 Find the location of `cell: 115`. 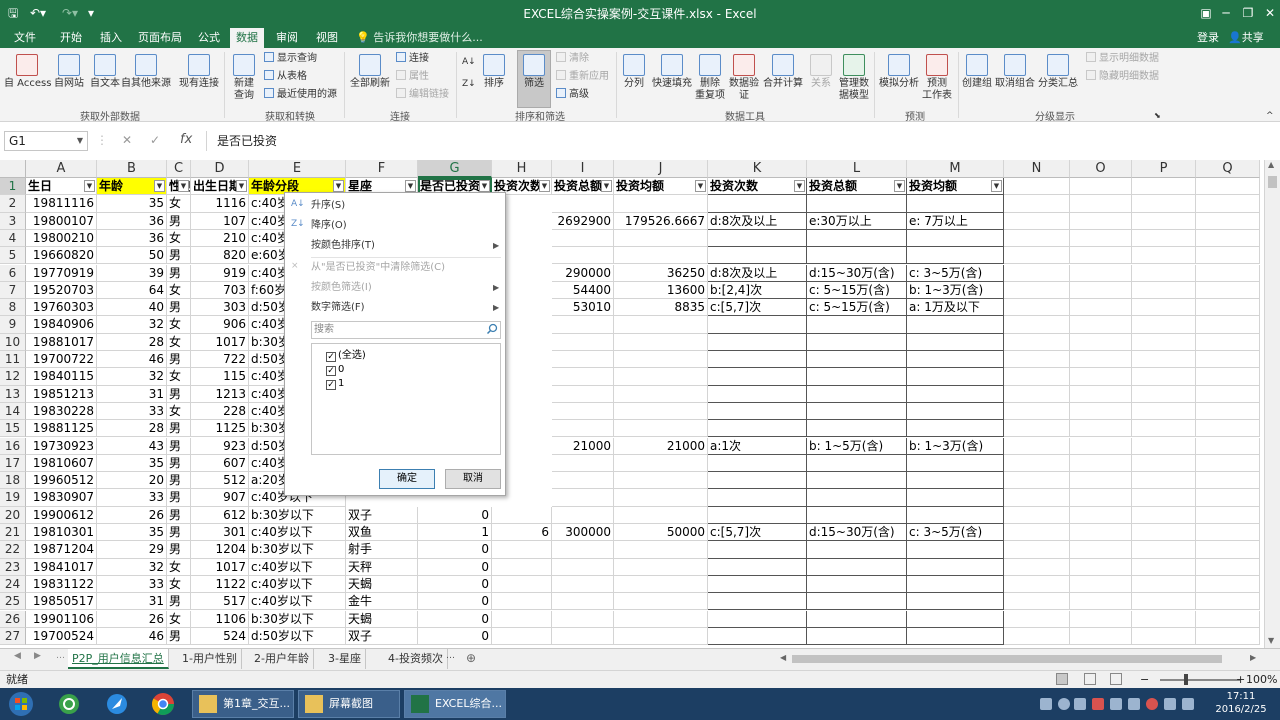

cell: 115 is located at coordinates (220, 377).